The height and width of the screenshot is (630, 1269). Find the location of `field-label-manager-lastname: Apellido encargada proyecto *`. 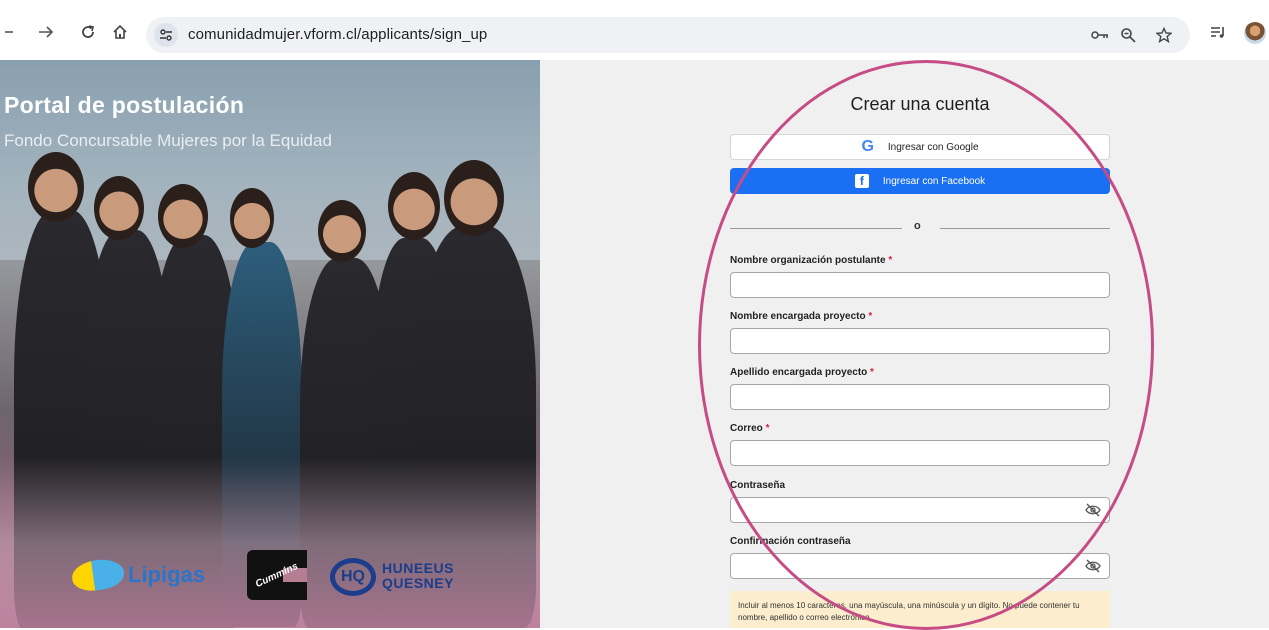

field-label-manager-lastname: Apellido encargada proyecto * is located at coordinates (802, 372).